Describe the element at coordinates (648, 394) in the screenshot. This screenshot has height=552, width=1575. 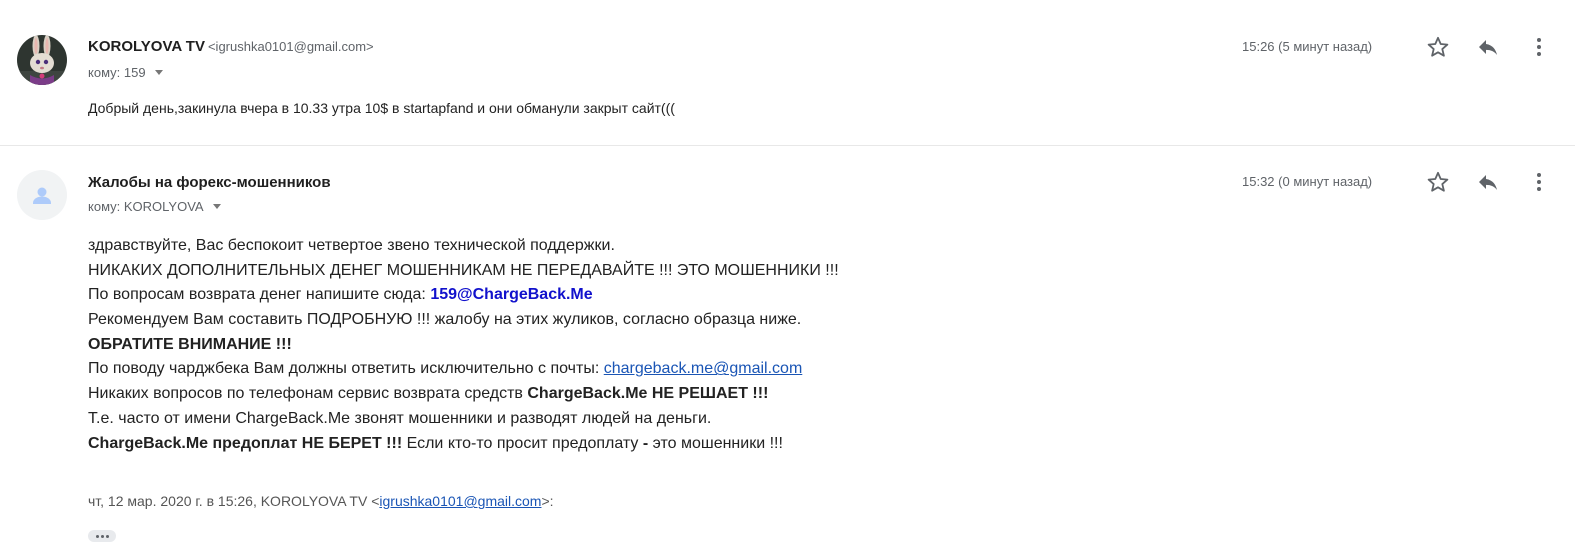
I see `body-bold-text: ChargeBack.Me НЕ РЕШАЕТ !!!` at that location.